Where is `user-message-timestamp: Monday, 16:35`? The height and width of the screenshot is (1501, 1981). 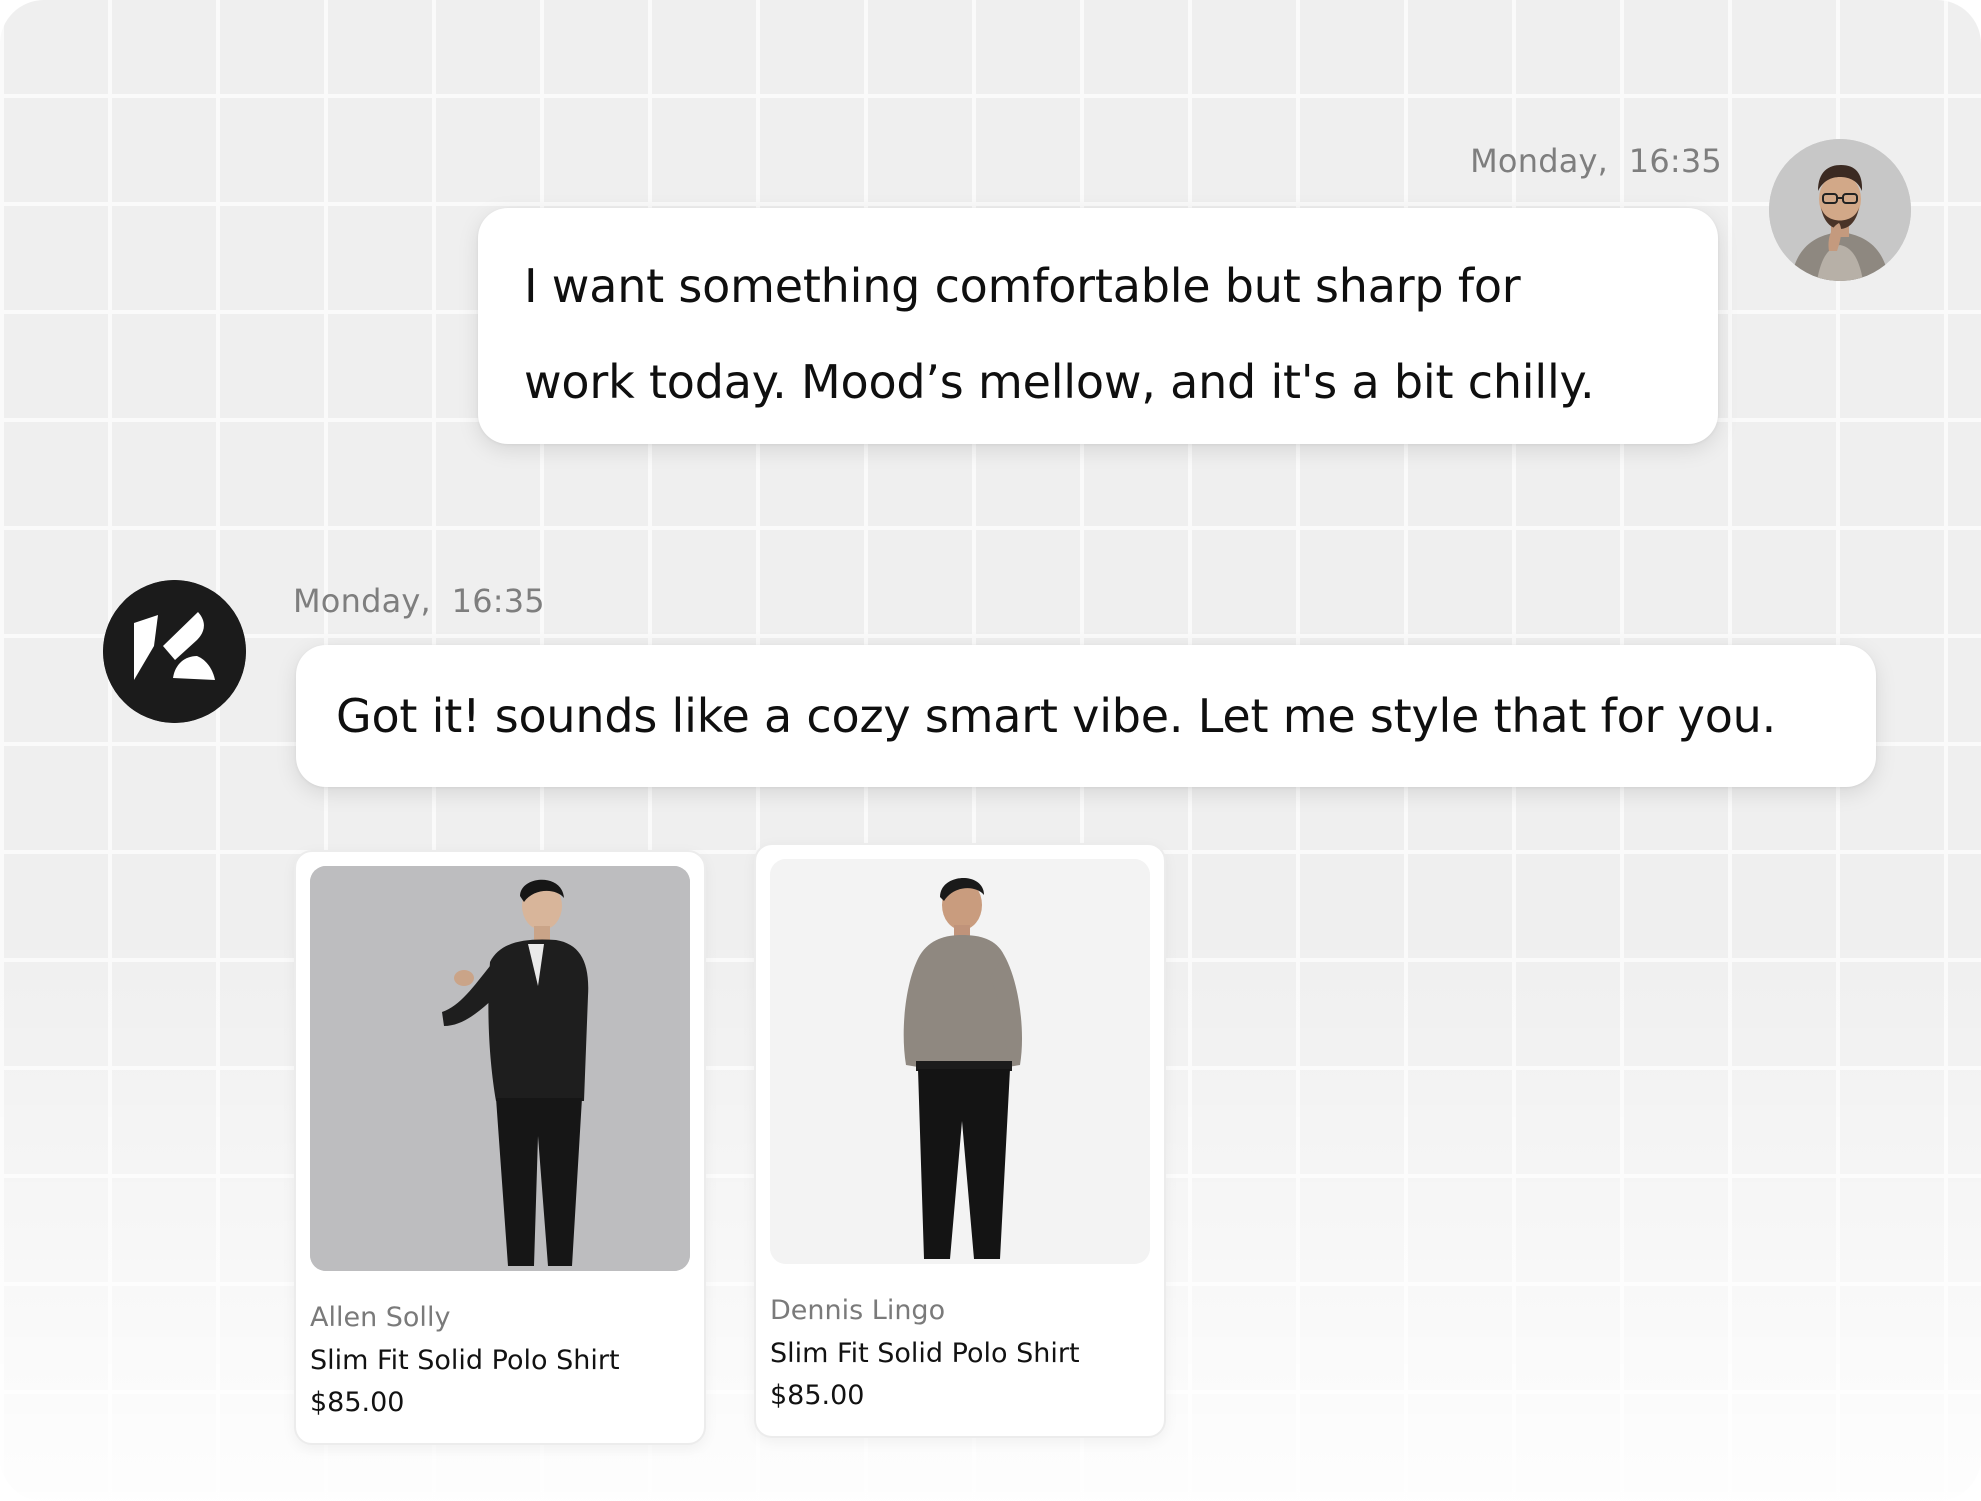
user-message-timestamp: Monday, 16:35 is located at coordinates (1596, 161).